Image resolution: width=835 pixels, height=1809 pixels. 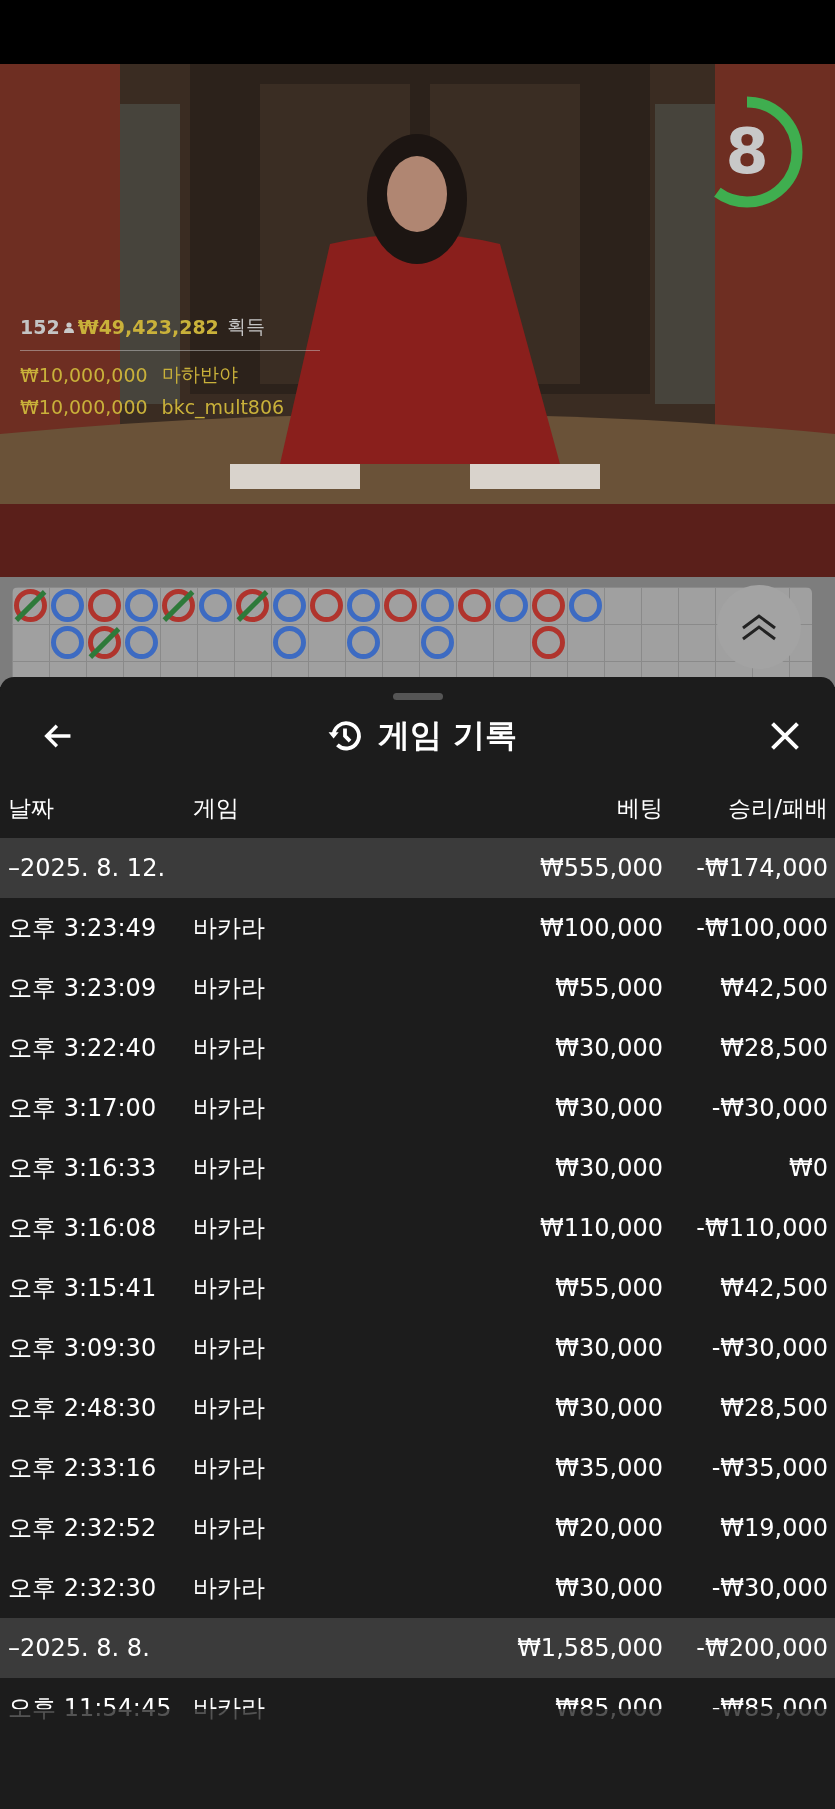 What do you see at coordinates (79, 1648) in the screenshot?
I see `group-date: –2025. 8. 8.` at bounding box center [79, 1648].